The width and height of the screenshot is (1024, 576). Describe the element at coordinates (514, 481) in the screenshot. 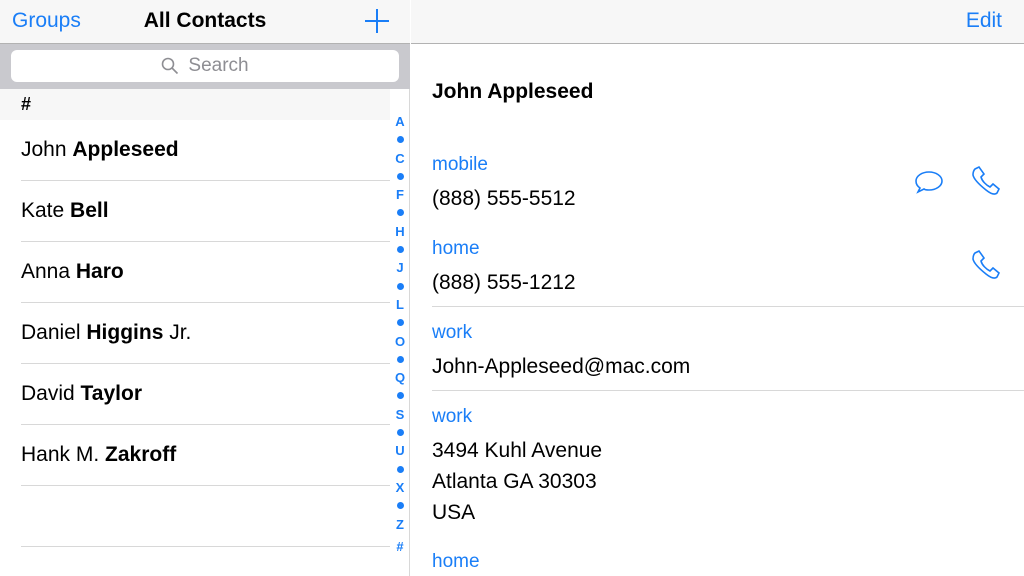

I see `address-line-2: Atlanta GA 30303` at that location.